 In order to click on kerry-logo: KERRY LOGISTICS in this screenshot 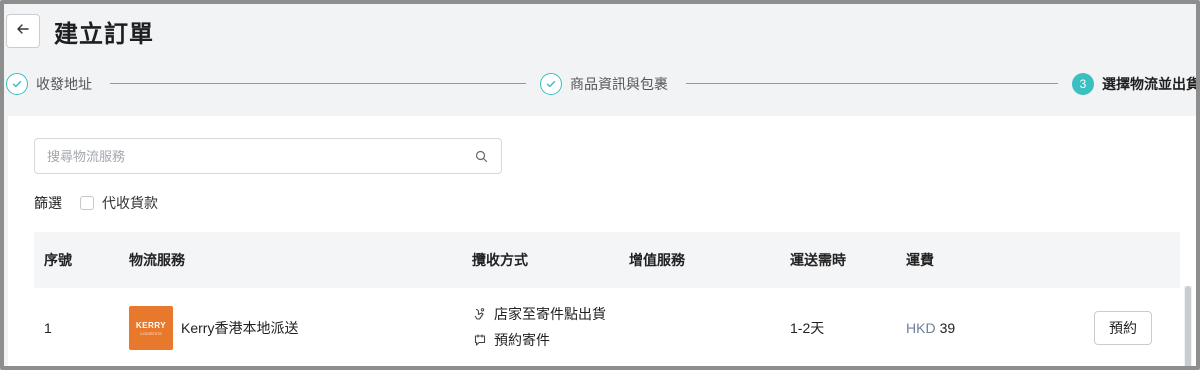, I will do `click(151, 328)`.